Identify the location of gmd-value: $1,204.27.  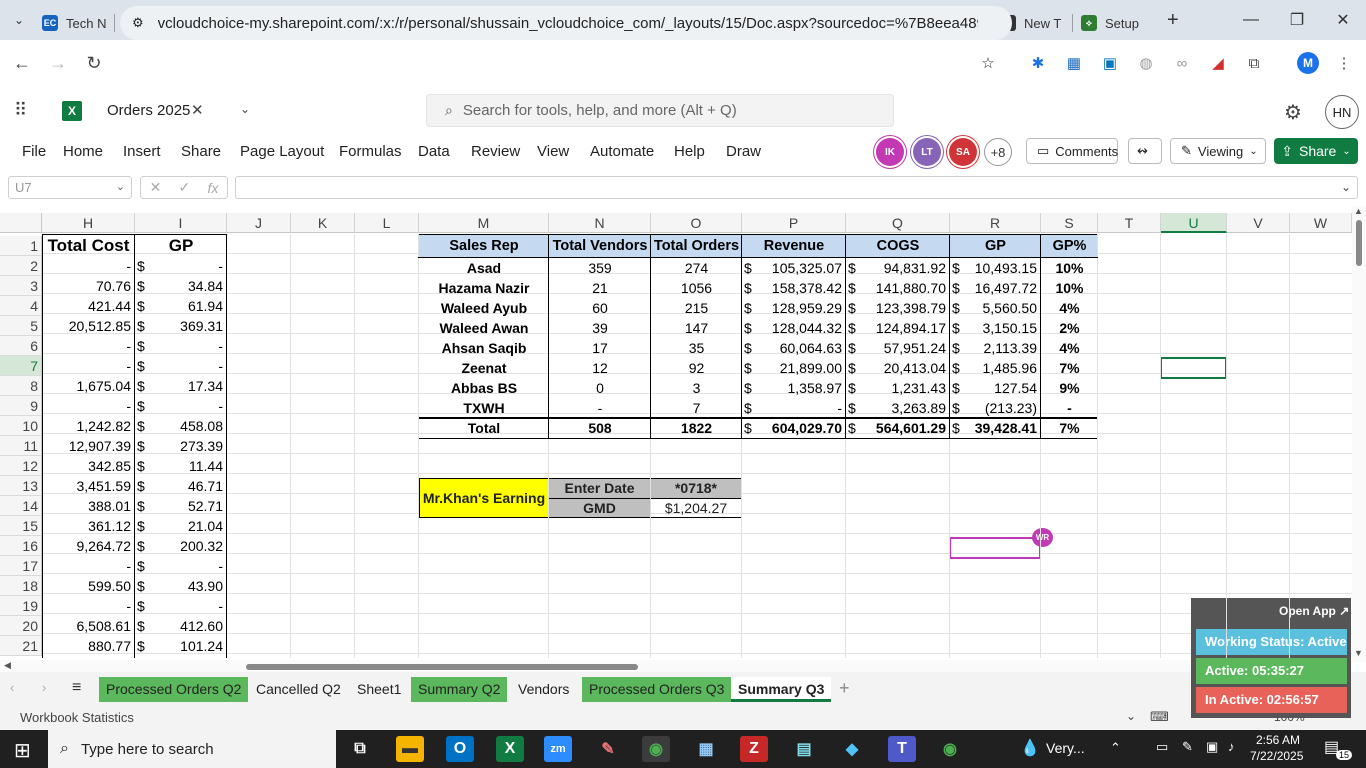
(696, 508).